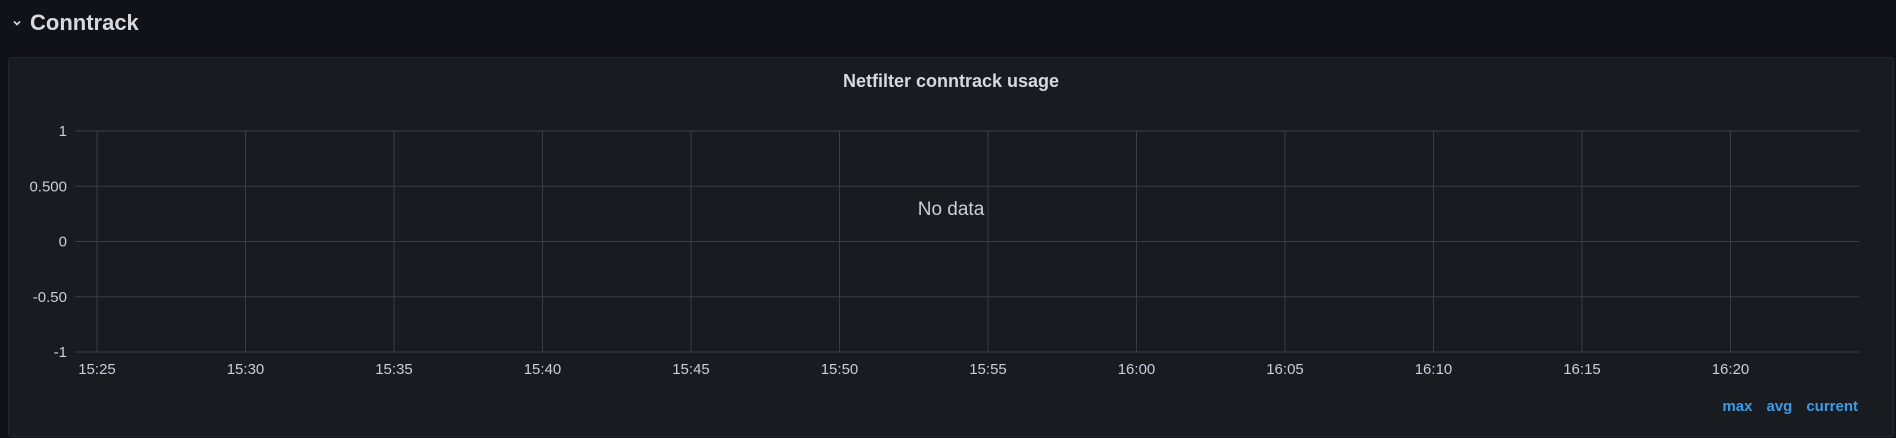 This screenshot has width=1896, height=438. Describe the element at coordinates (63, 131) in the screenshot. I see `y-tick-label: 1` at that location.